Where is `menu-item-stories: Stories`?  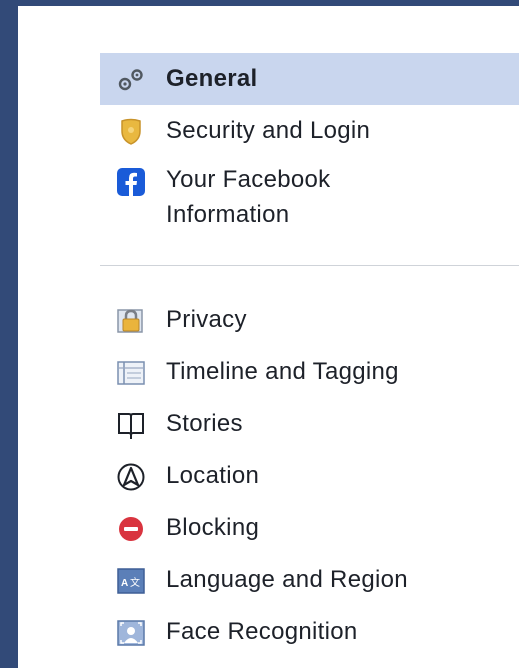
menu-item-stories: Stories is located at coordinates (309, 424).